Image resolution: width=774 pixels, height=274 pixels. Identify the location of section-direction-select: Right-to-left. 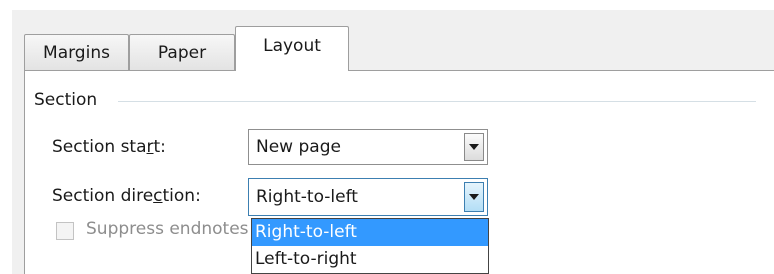
(368, 197).